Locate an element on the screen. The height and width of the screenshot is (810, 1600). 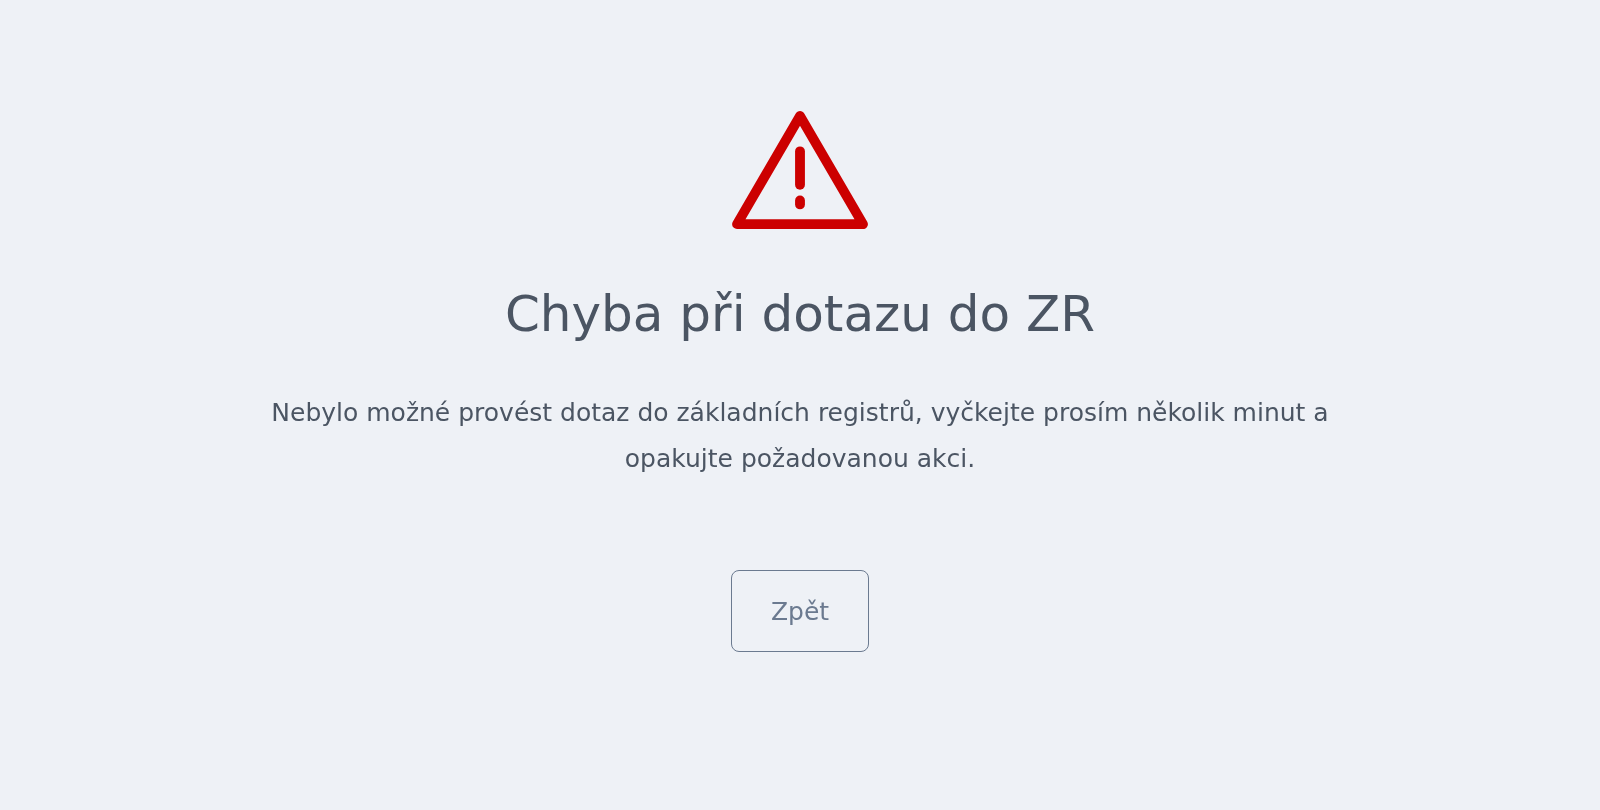
warning-icon is located at coordinates (800, 171).